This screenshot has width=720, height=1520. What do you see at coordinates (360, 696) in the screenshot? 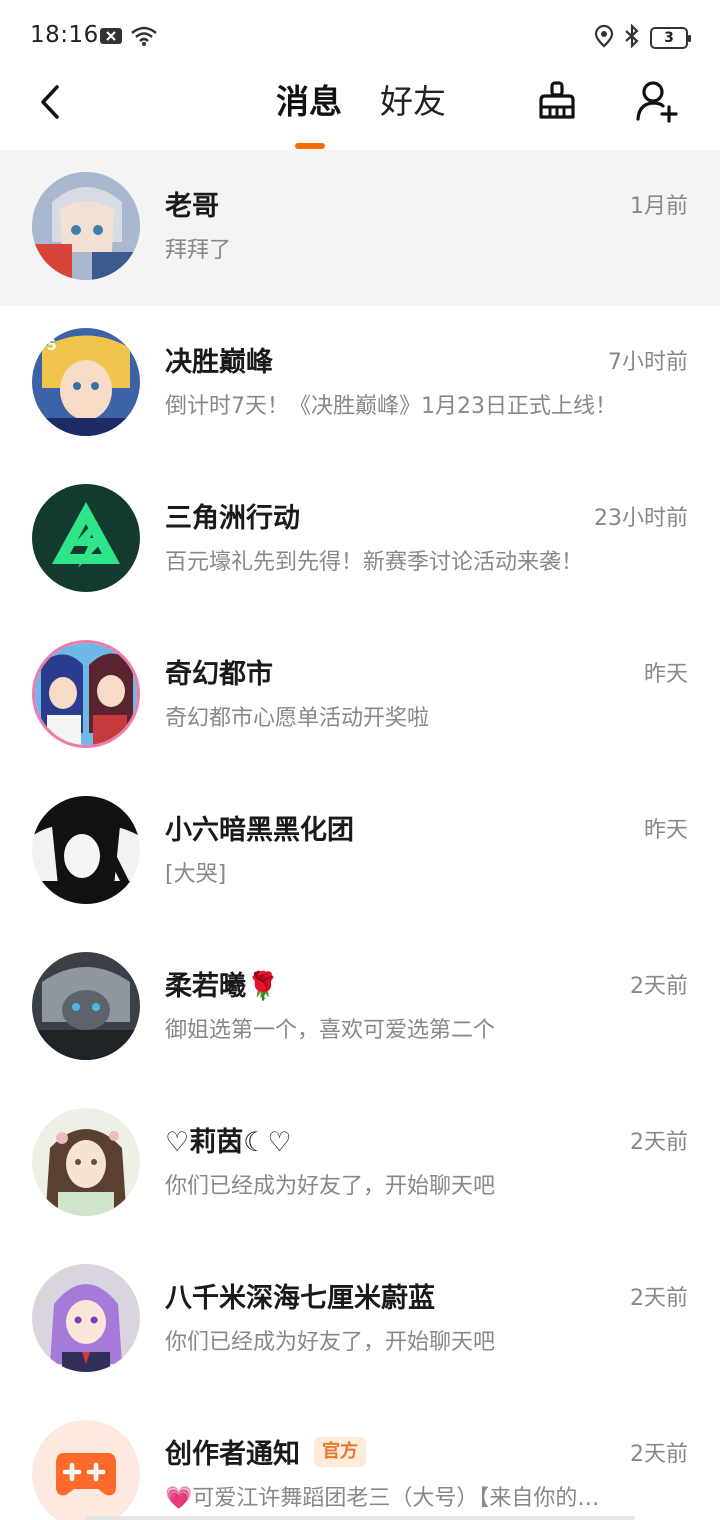
I see `conversation-item: 奇幻都市 昨天 奇幻都市心愿单活动开奖啦` at bounding box center [360, 696].